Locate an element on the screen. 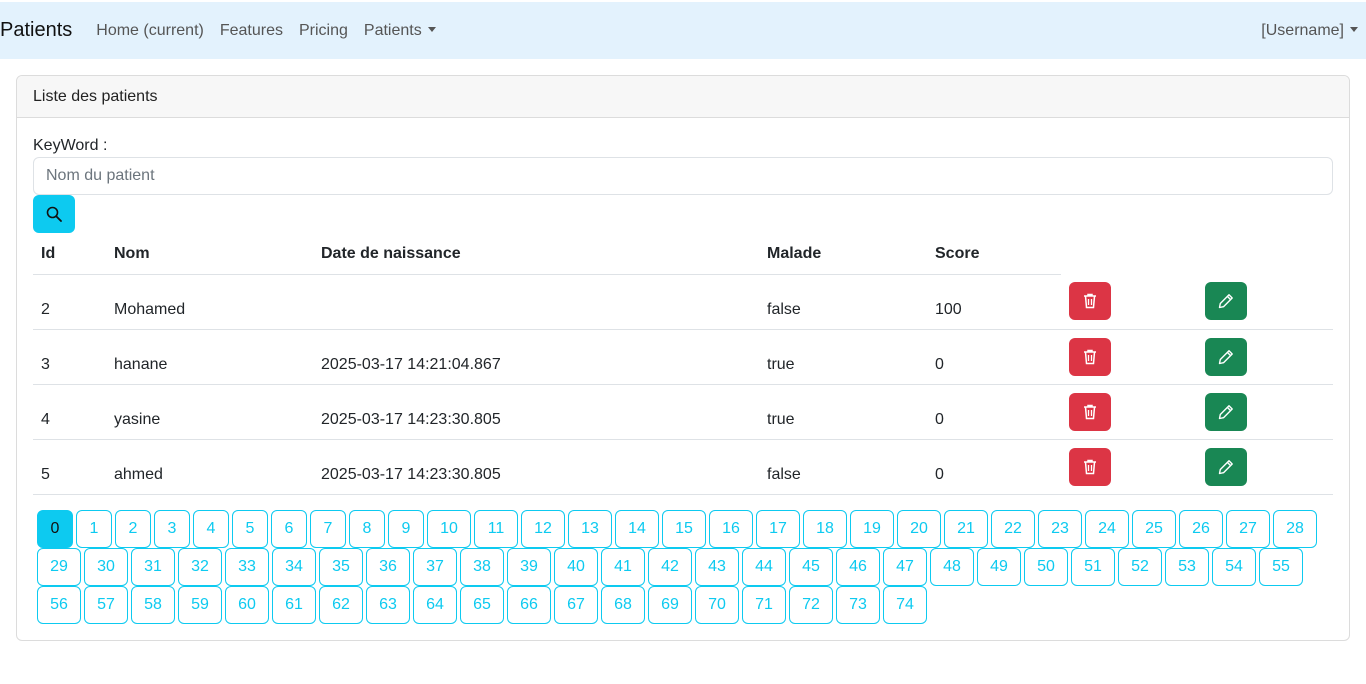 Image resolution: width=1366 pixels, height=684 pixels. cell-edit is located at coordinates (1265, 357).